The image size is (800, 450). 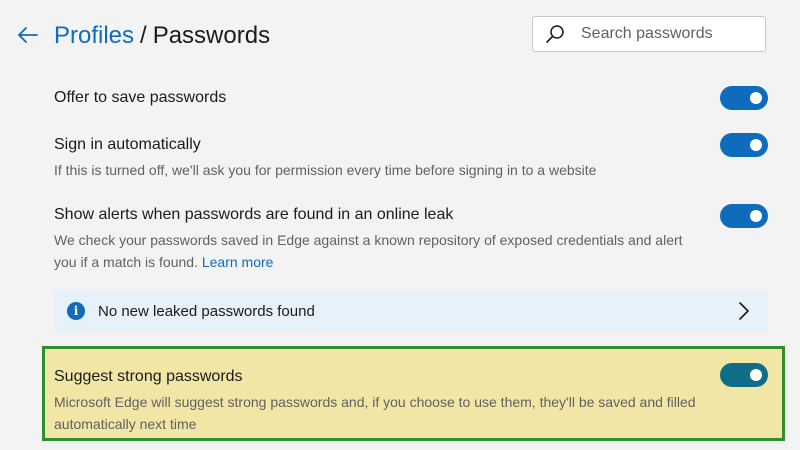 I want to click on page-title: Profiles / Passwords, so click(x=162, y=36).